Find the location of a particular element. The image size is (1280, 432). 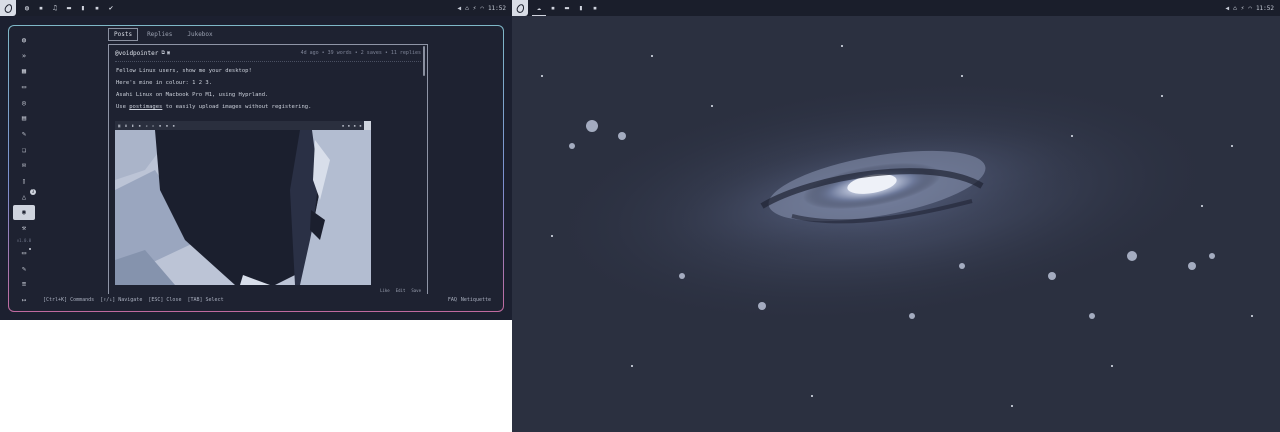

post-line: Here's mine in colour: 1 2 3. is located at coordinates (164, 83).